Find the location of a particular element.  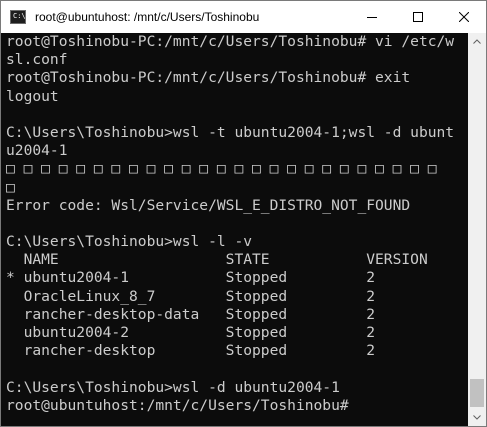

terminal-line: u2004-1 is located at coordinates (37, 151).